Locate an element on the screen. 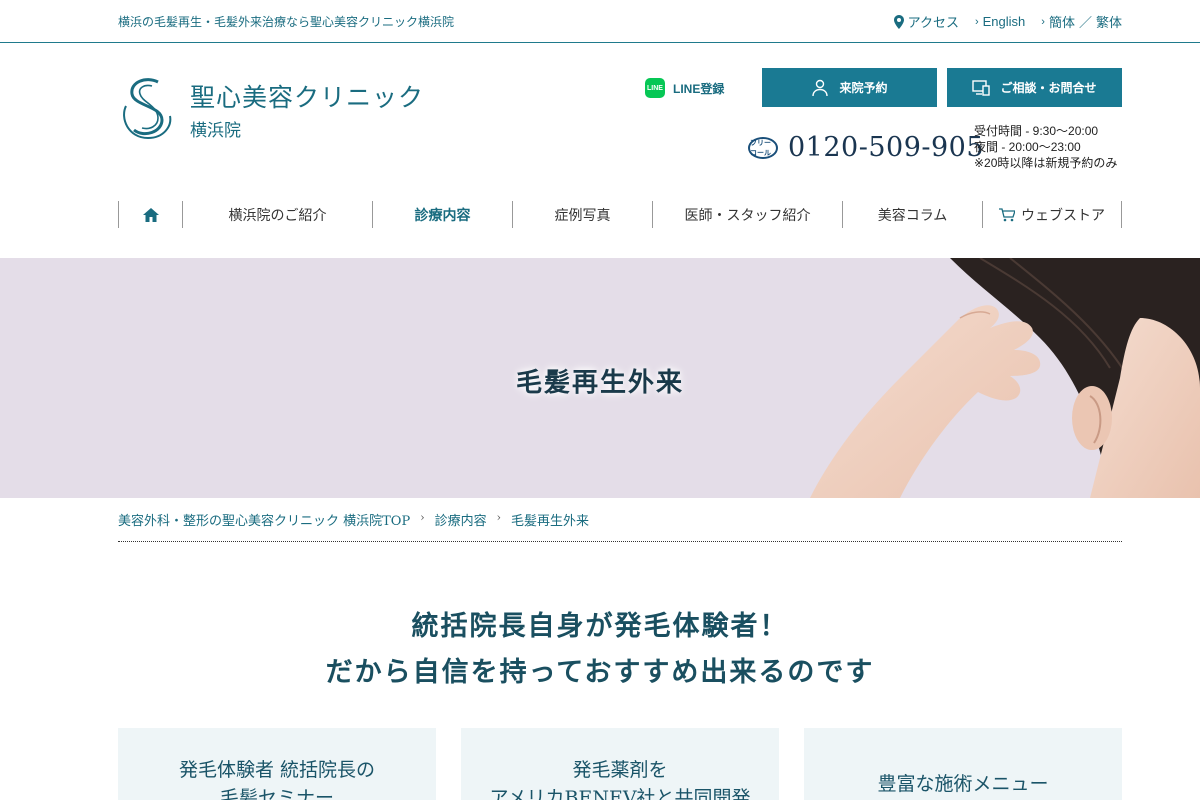 This screenshot has height=800, width=1200. language-links: › 簡体 ／ 繁体 is located at coordinates (1081, 21).